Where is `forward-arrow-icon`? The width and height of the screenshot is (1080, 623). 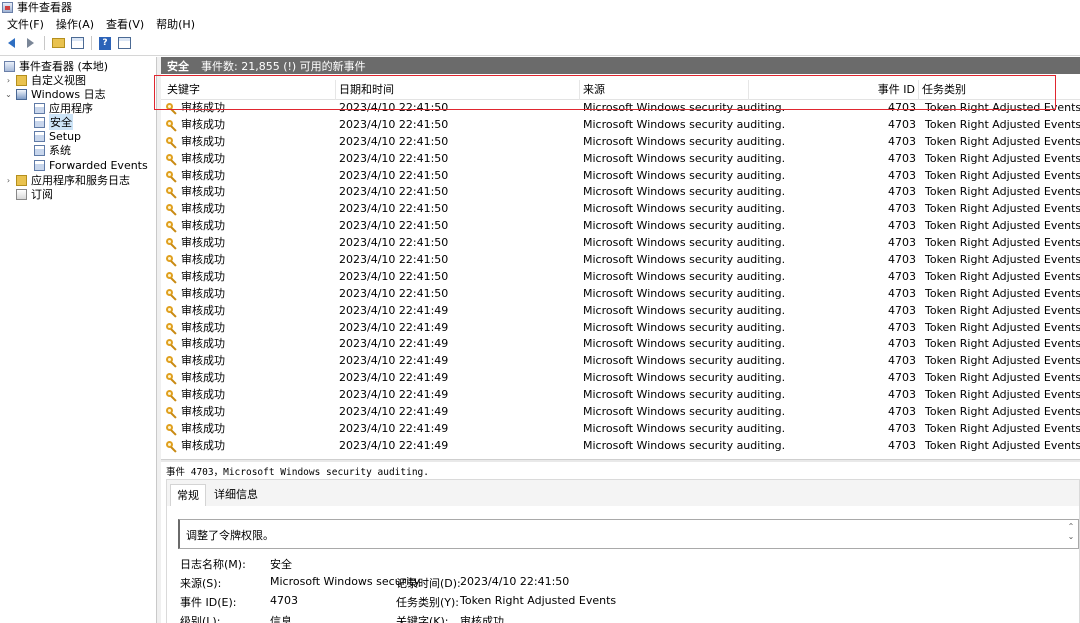
forward-arrow-icon is located at coordinates (30, 43).